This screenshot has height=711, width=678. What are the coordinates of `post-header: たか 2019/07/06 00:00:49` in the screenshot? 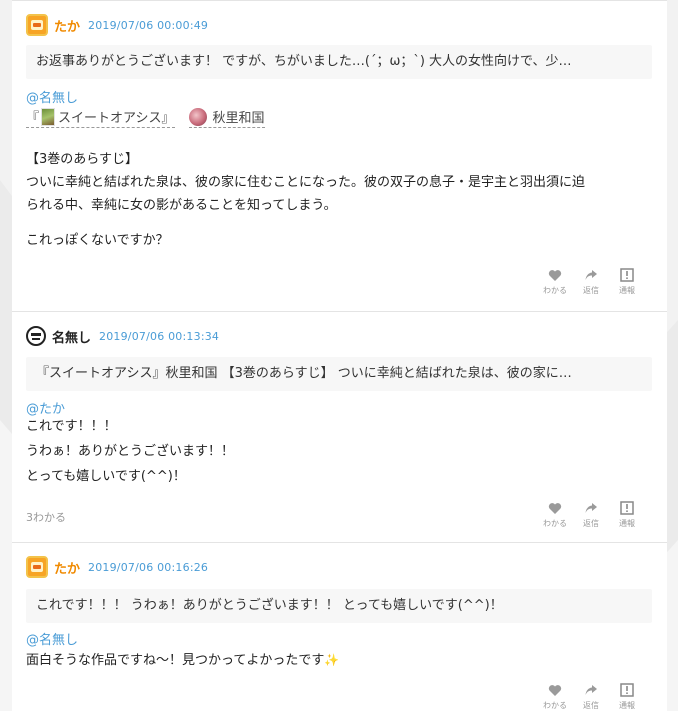 It's located at (117, 25).